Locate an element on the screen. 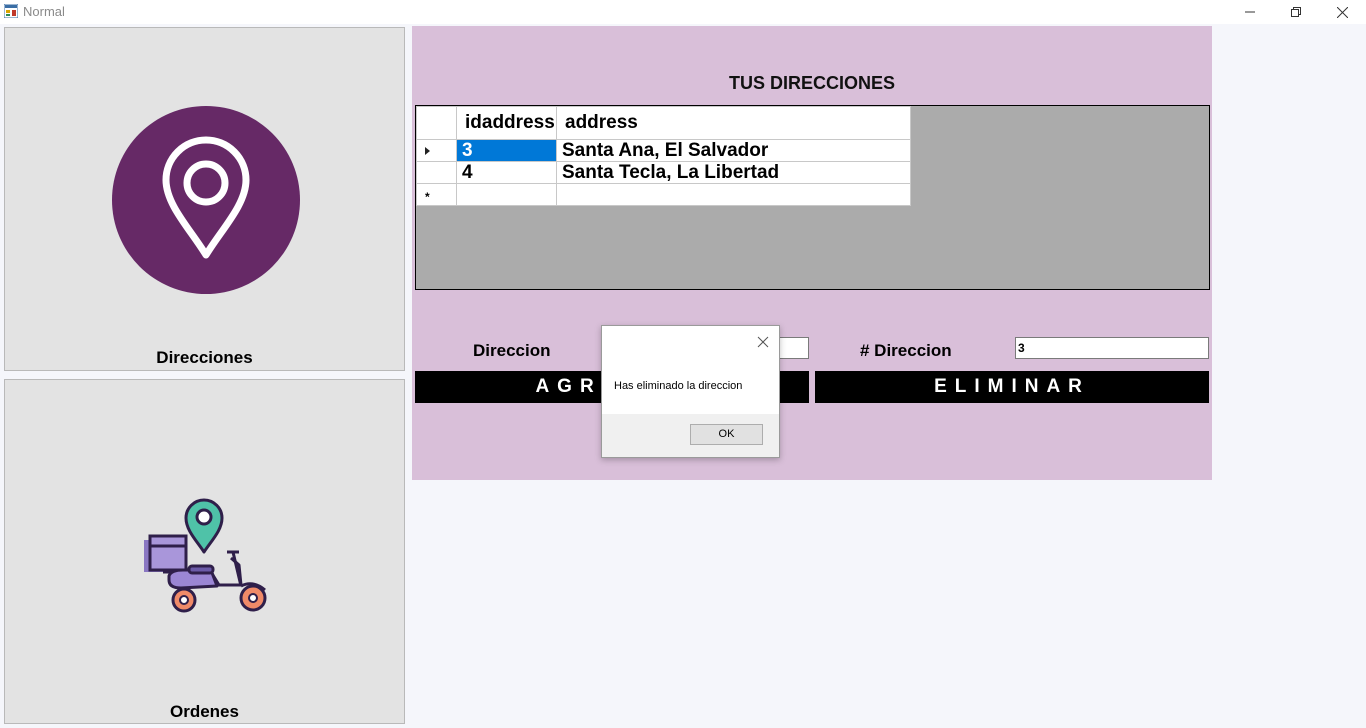 The image size is (1366, 728). ordenes-label: Ordenes is located at coordinates (204, 711).